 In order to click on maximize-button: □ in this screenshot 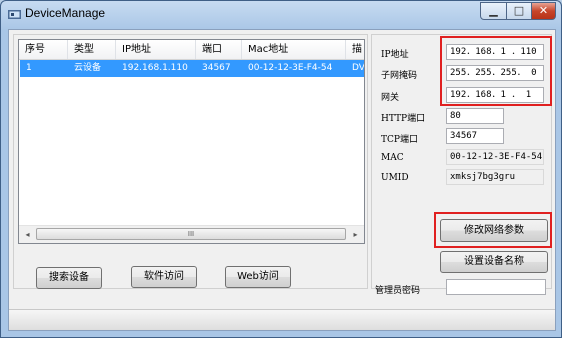, I will do `click(519, 11)`.